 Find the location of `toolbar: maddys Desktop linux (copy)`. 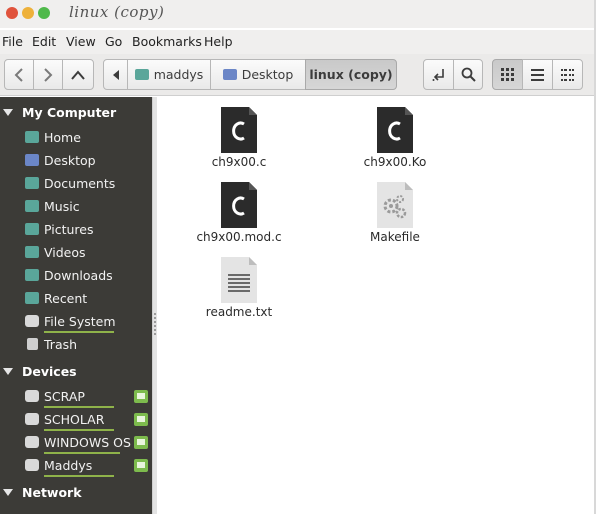

toolbar: maddys Desktop linux (copy) is located at coordinates (298, 75).